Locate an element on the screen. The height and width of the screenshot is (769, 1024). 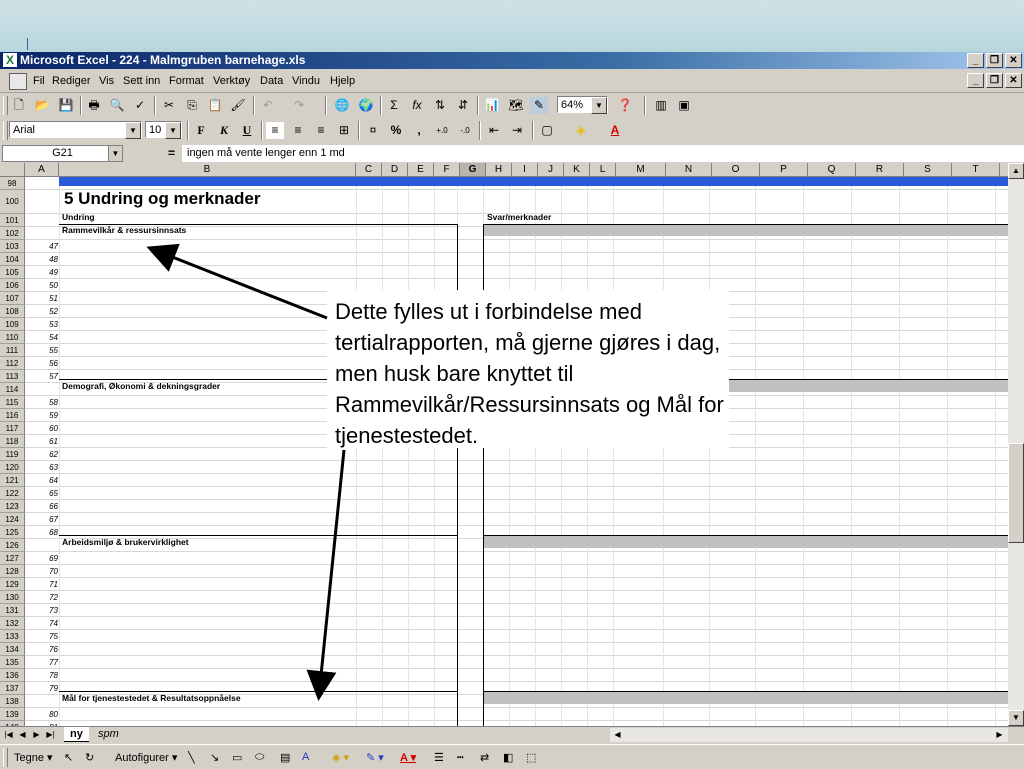
comma-button: , is located at coordinates (419, 130).